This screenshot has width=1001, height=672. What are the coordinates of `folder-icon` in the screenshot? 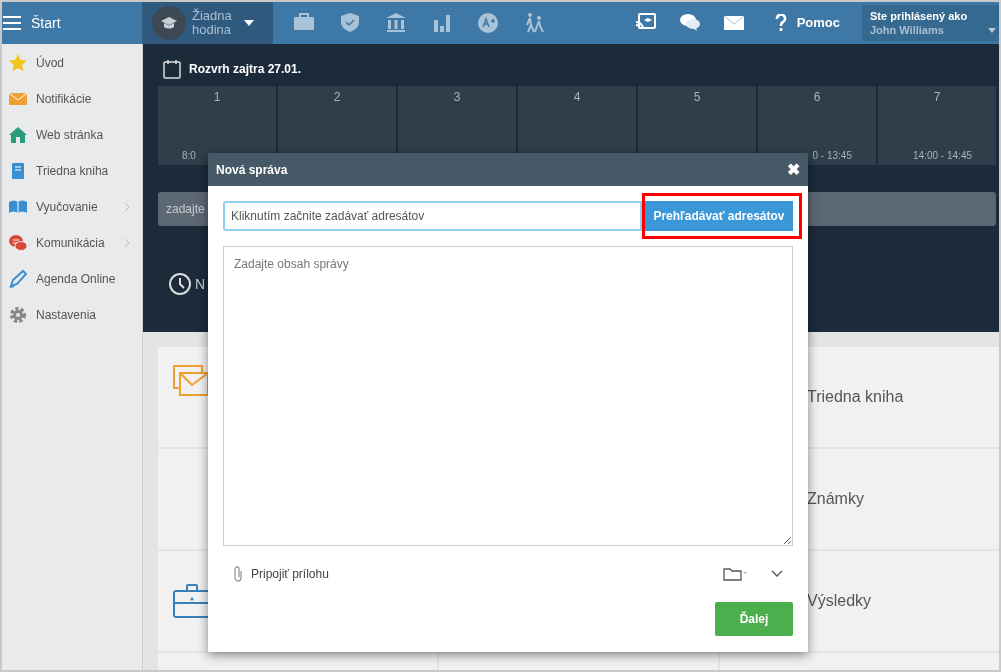 It's located at (735, 574).